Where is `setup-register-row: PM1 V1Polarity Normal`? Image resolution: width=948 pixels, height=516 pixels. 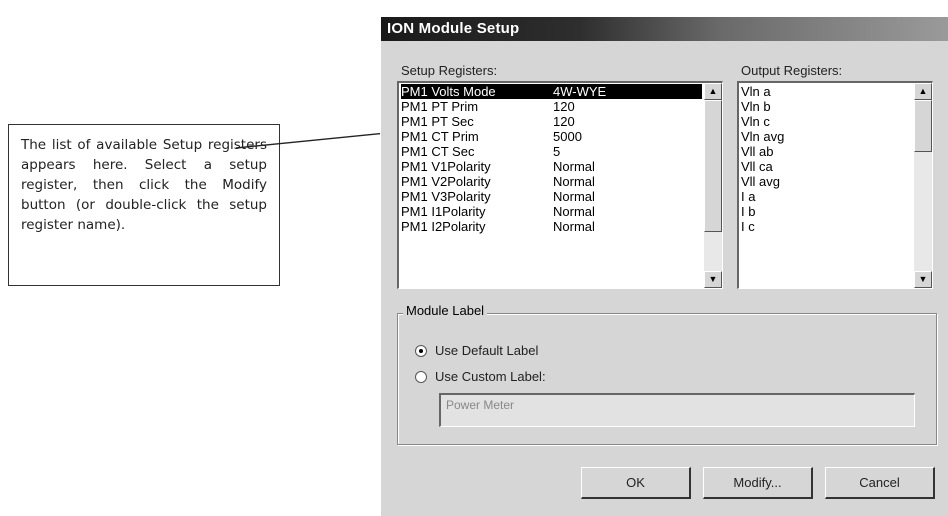 setup-register-row: PM1 V1Polarity Normal is located at coordinates (551, 166).